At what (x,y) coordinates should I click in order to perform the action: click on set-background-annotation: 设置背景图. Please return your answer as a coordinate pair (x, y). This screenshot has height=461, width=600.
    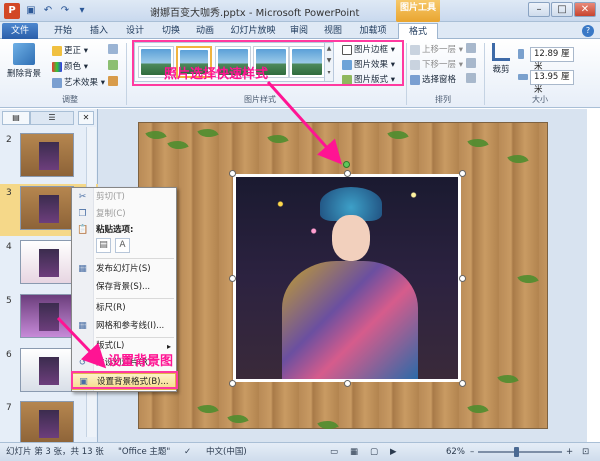
    Looking at the image, I should click on (141, 361).